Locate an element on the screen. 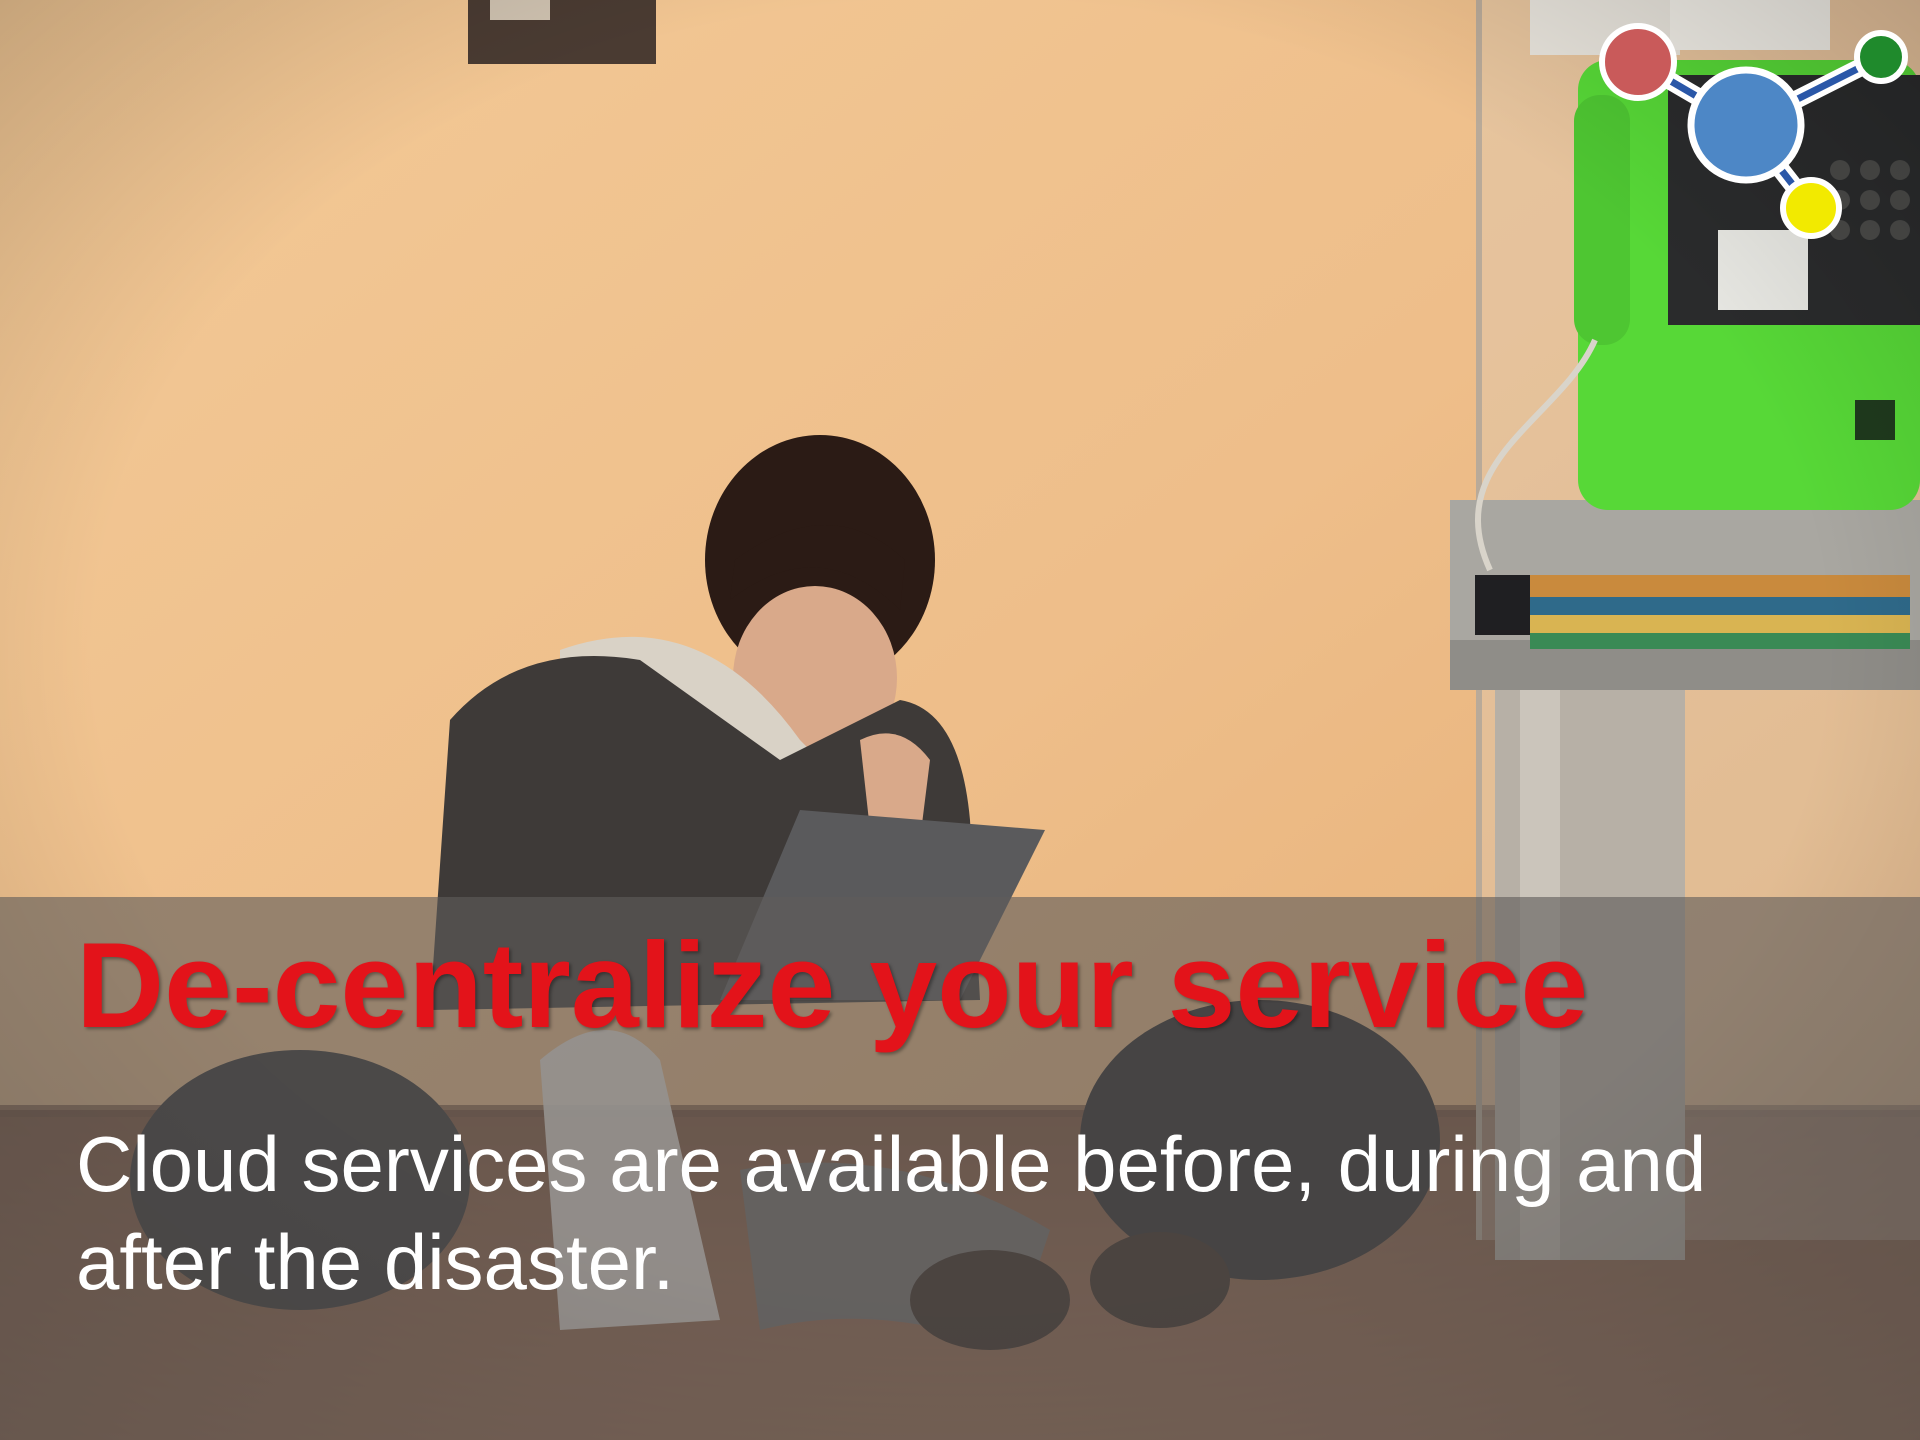 This screenshot has height=1440, width=1920. network-logo is located at coordinates (1756, 130).